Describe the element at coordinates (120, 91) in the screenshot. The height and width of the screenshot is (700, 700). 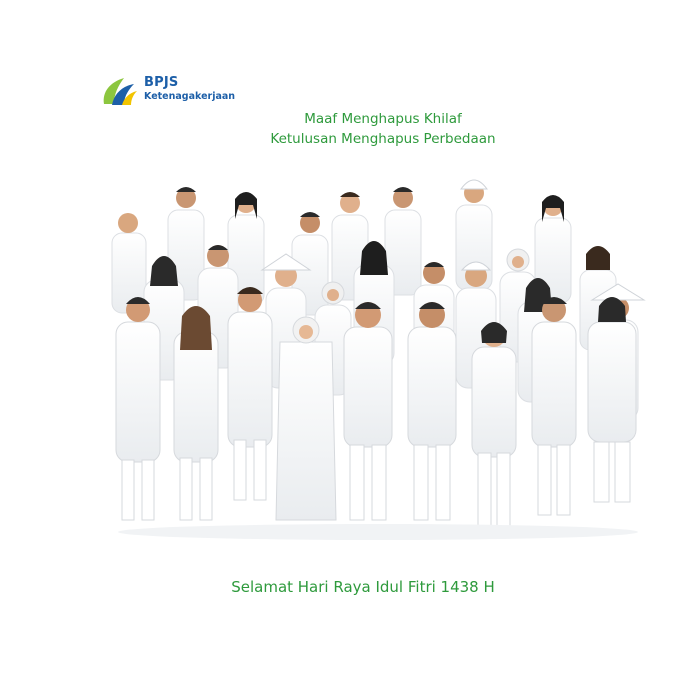
I see `bpjs-leaf-icon` at that location.